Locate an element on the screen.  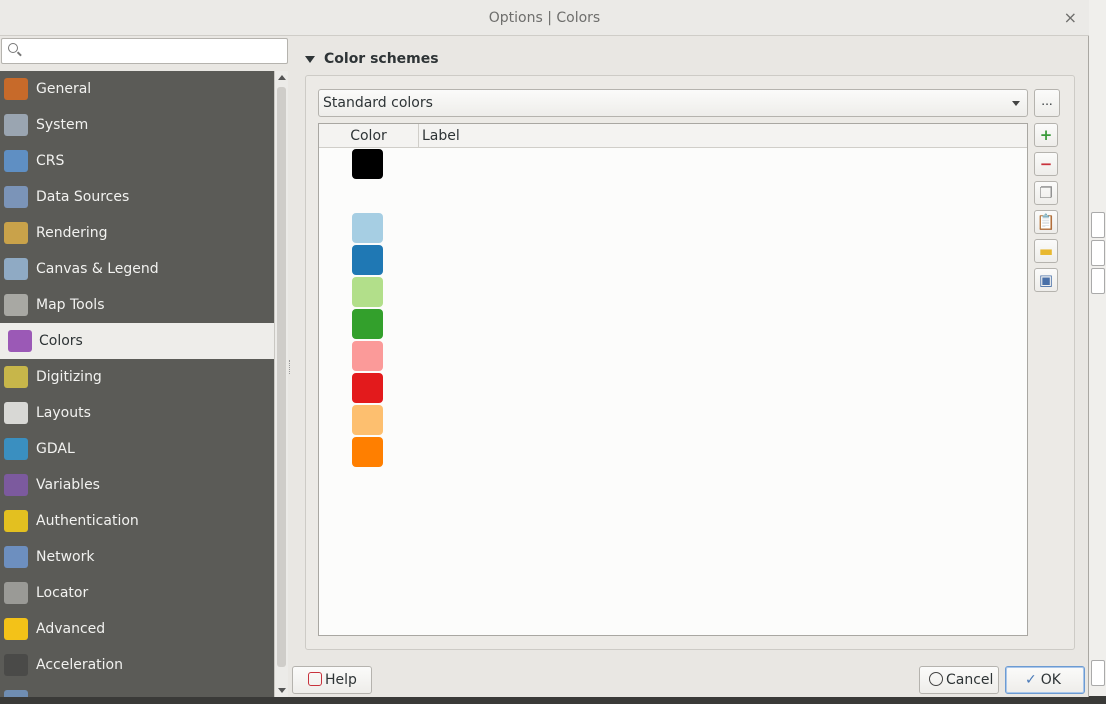
import-colors-icon: ▬ is located at coordinates (1046, 251).